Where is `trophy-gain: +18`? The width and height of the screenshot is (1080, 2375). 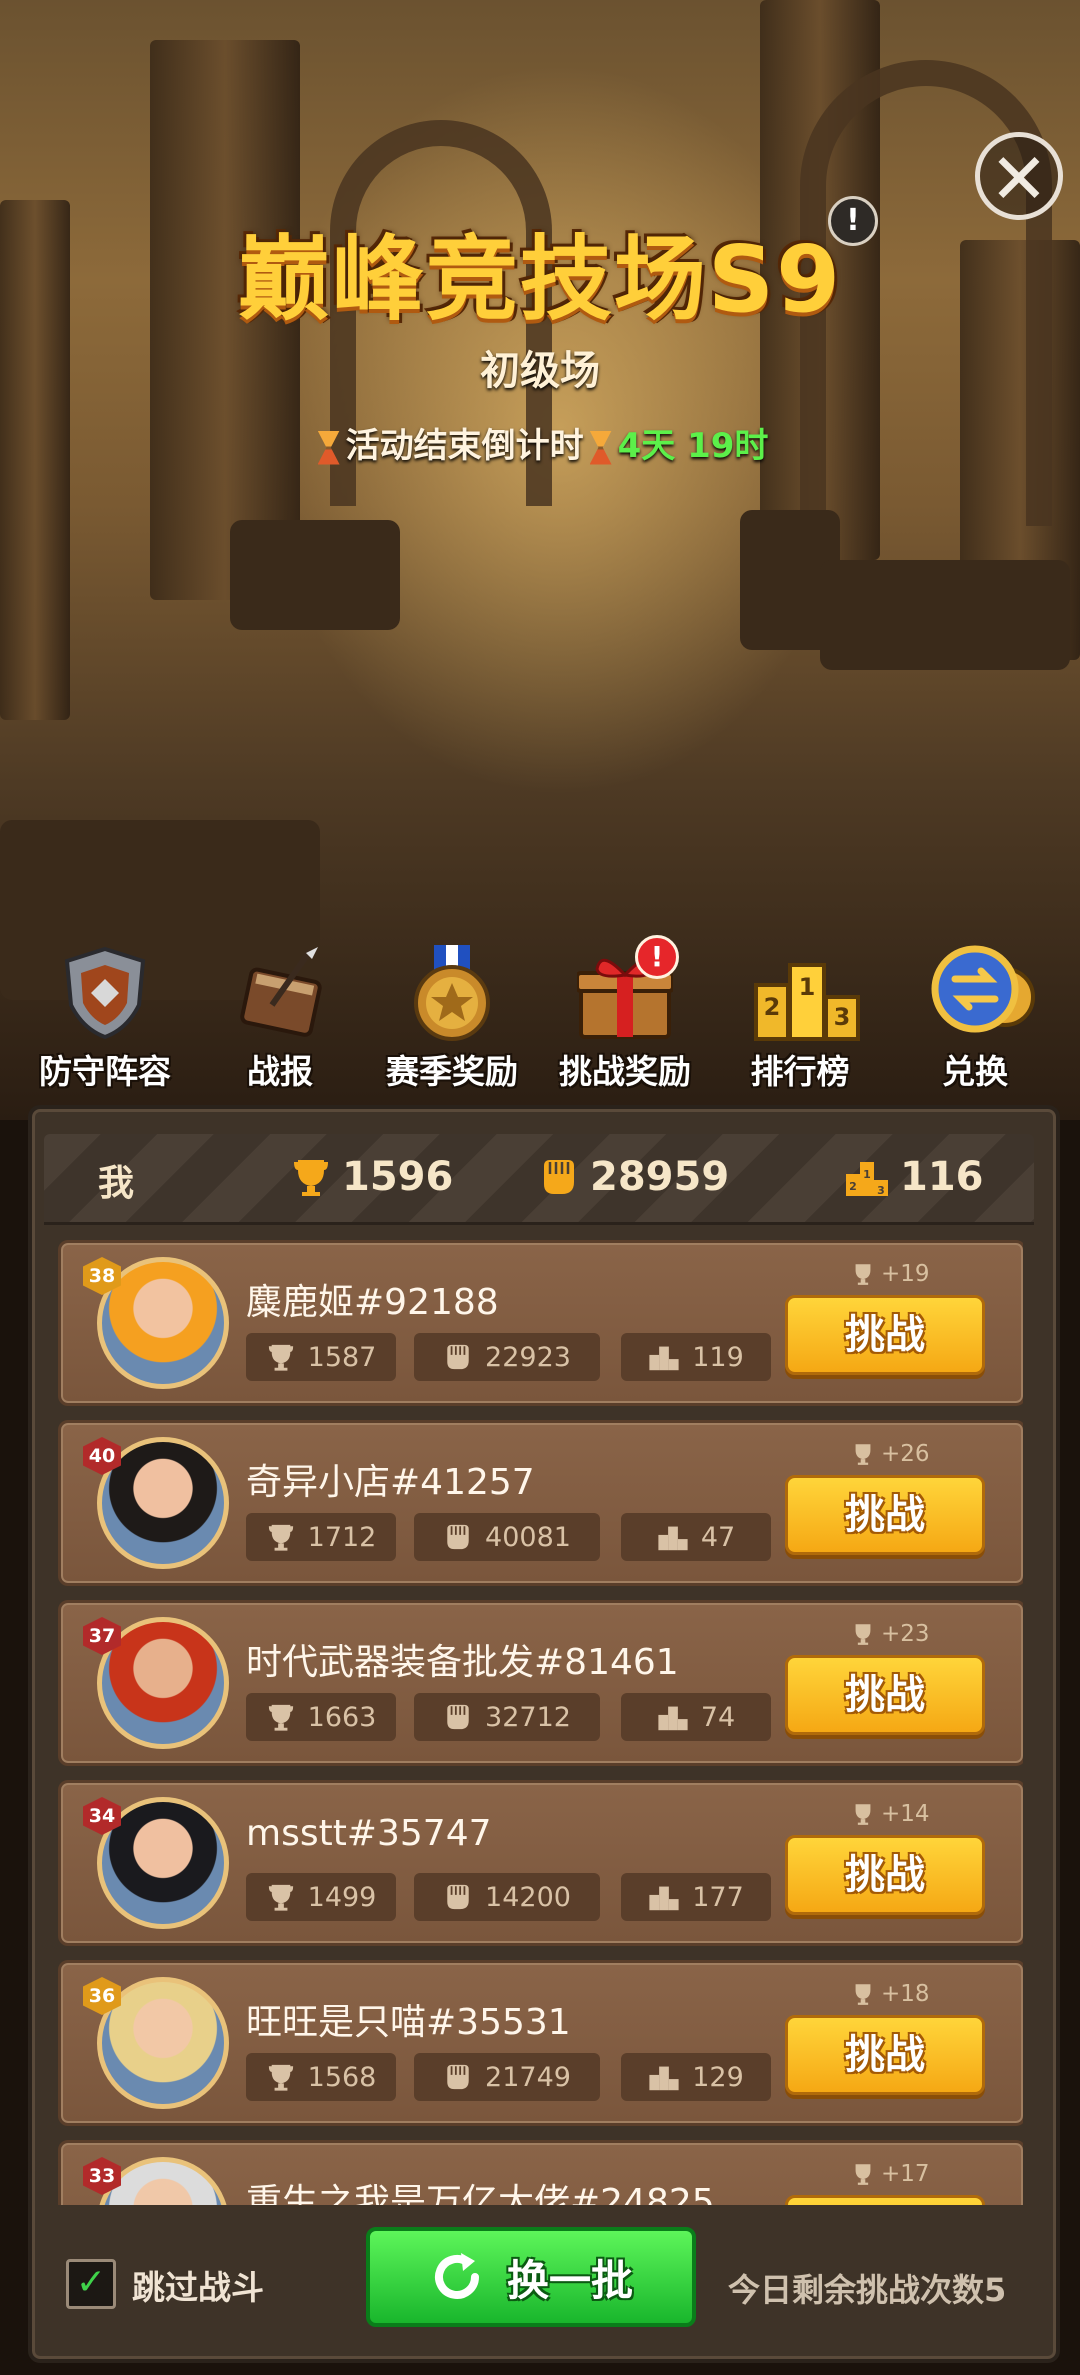 trophy-gain: +18 is located at coordinates (890, 1994).